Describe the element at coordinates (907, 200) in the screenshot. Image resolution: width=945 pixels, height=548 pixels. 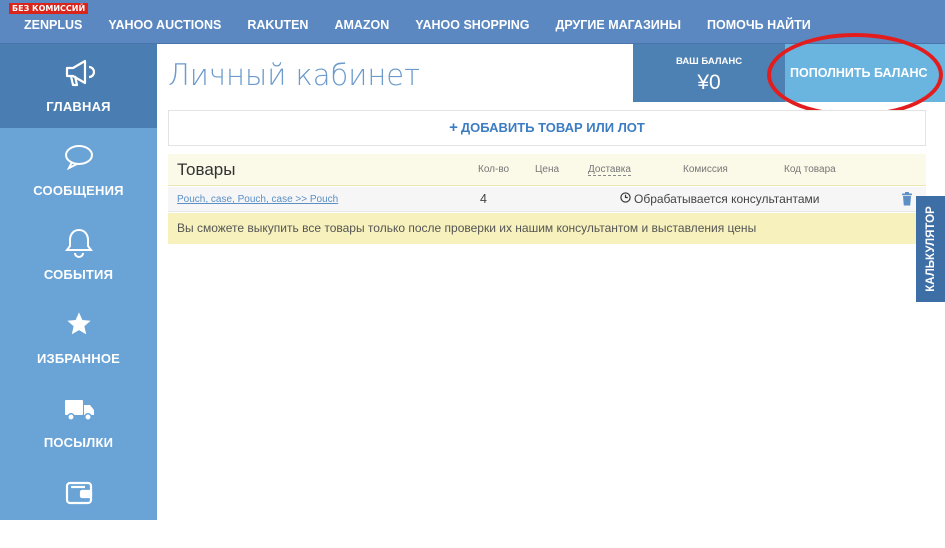
I see `trash-icon` at that location.